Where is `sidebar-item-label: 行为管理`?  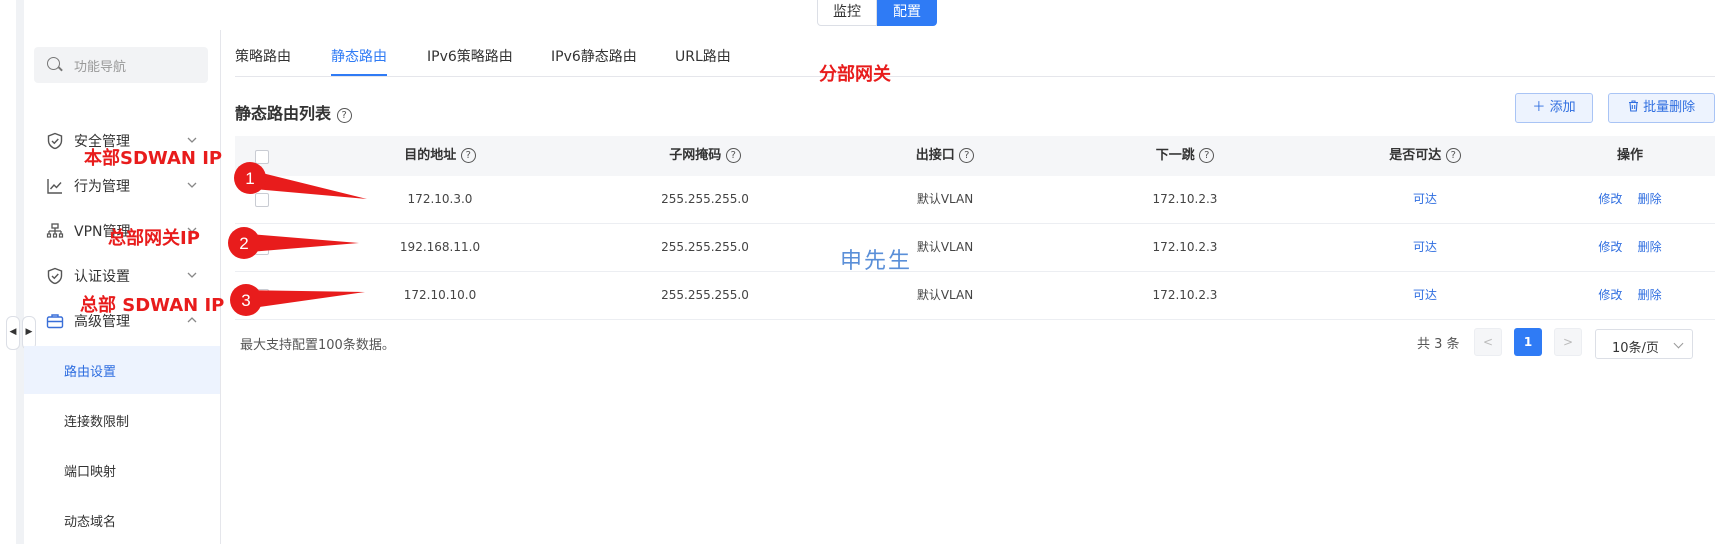
sidebar-item-label: 行为管理 is located at coordinates (102, 187).